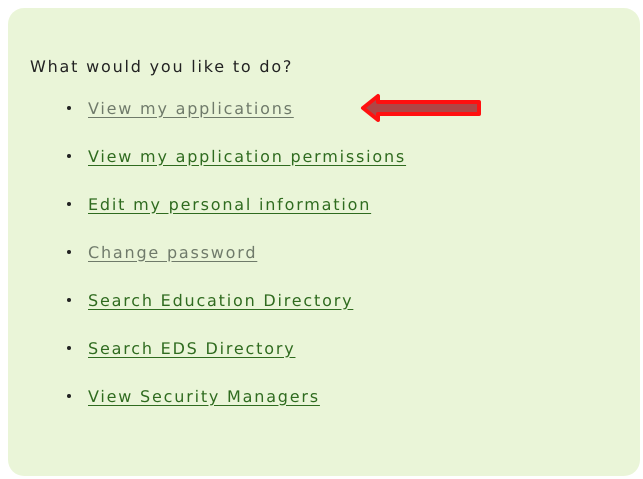 Image resolution: width=643 pixels, height=479 pixels. Describe the element at coordinates (162, 67) in the screenshot. I see `prompt-text: What would you like to do?` at that location.